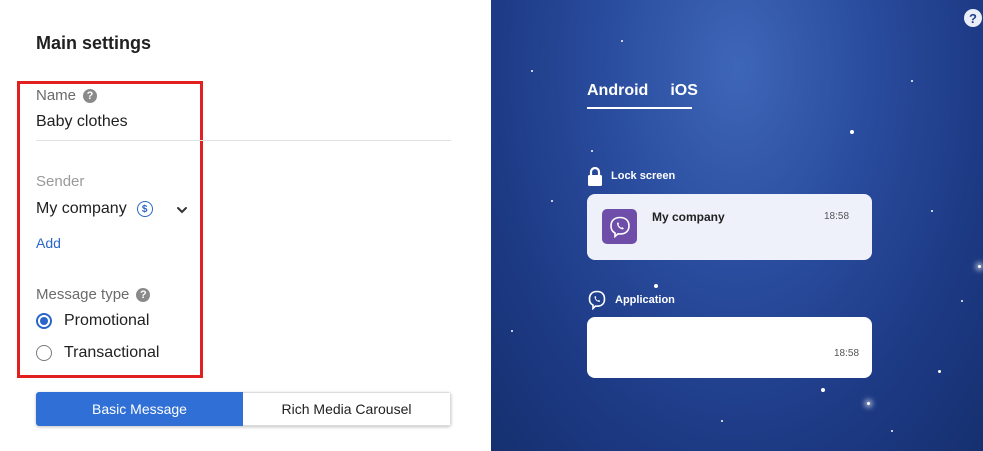  Describe the element at coordinates (139, 409) in the screenshot. I see `basic-message-button: Basic Message` at that location.